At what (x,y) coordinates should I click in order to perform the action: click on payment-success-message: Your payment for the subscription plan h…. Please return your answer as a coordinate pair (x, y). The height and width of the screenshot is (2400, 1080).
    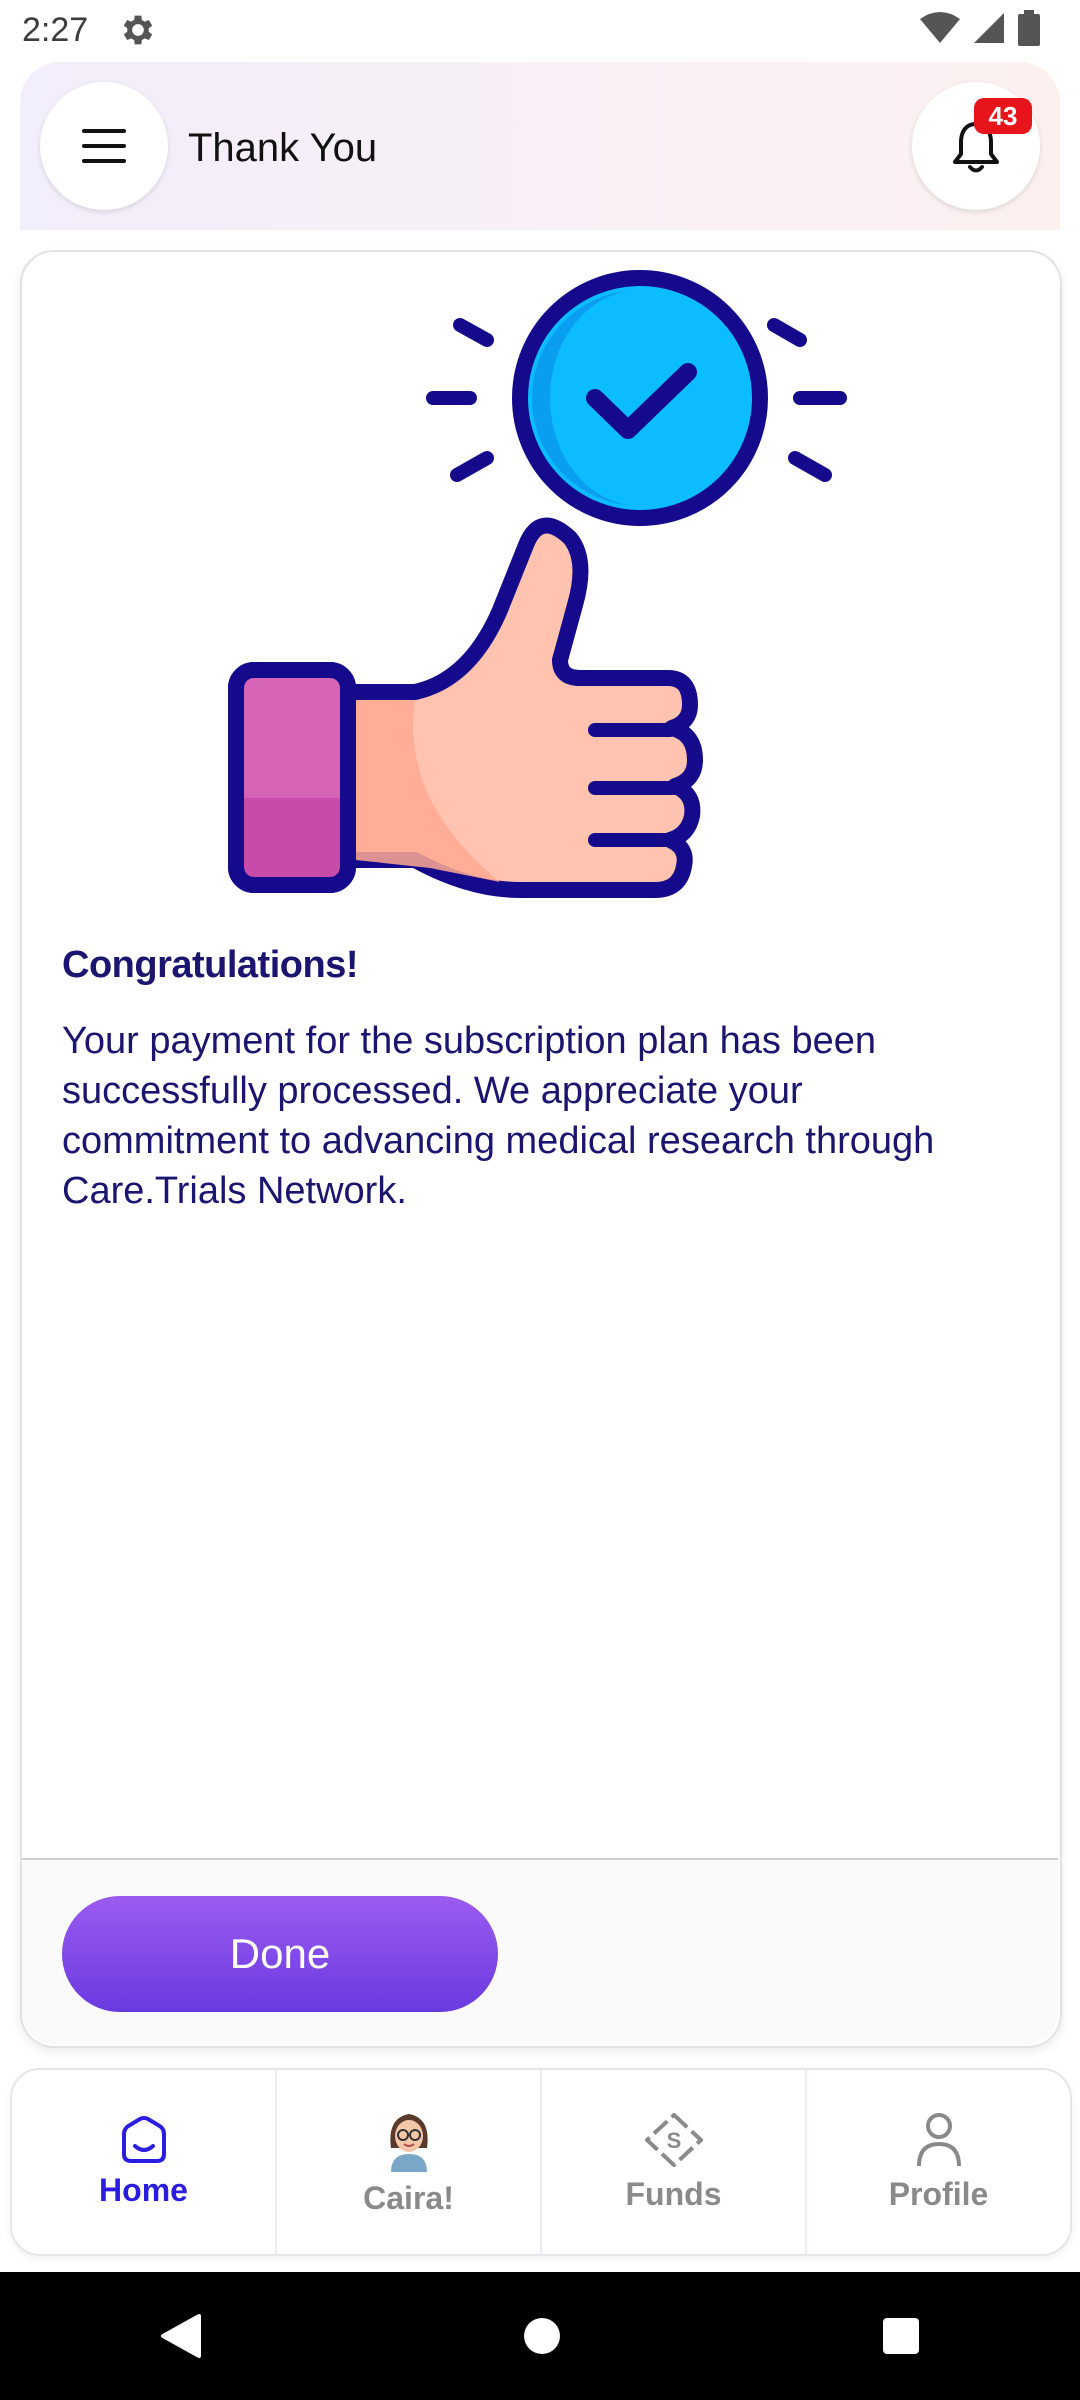
    Looking at the image, I should click on (498, 1116).